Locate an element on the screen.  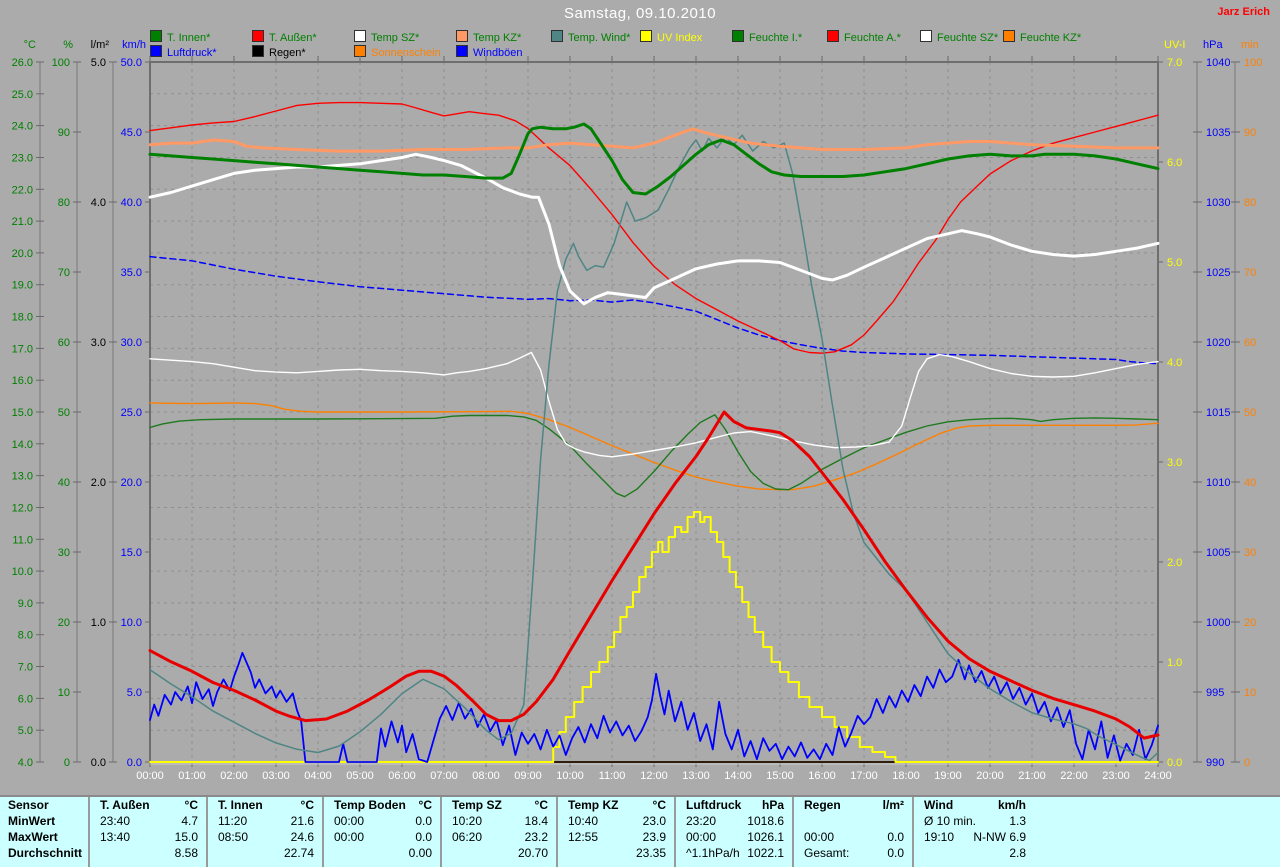
sensor-name: Temp KZ is located at coordinates (593, 805).